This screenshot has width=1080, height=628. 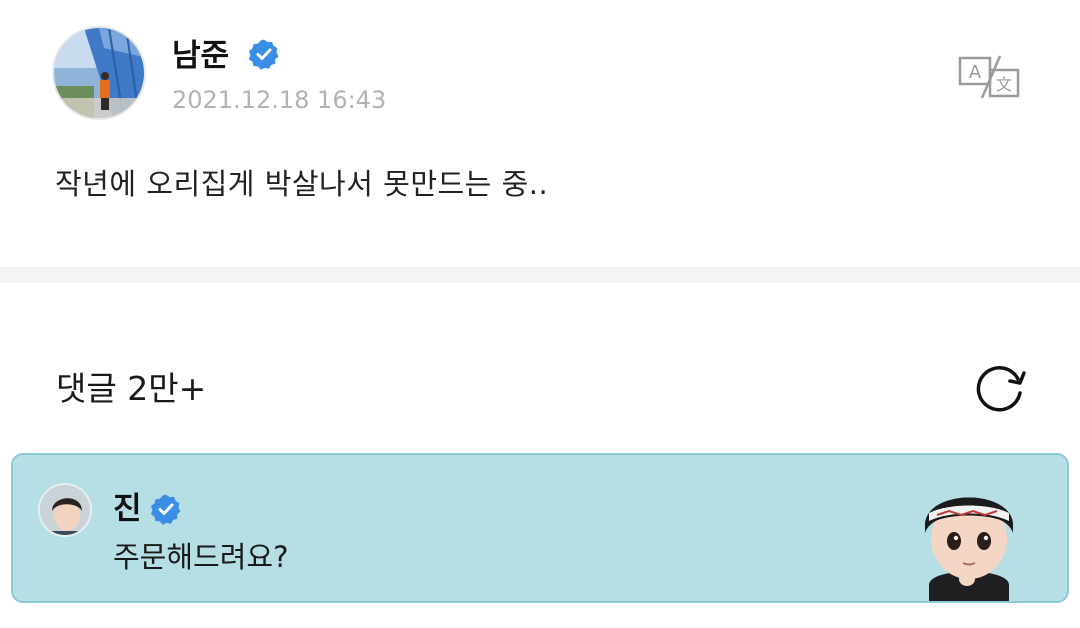 What do you see at coordinates (540, 275) in the screenshot?
I see `section-divider` at bounding box center [540, 275].